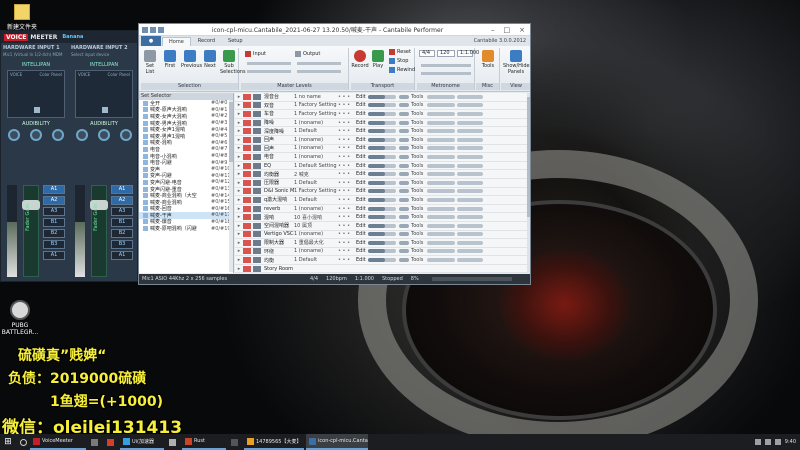  What do you see at coordinates (191, 59) in the screenshot?
I see `previous-button: Previous` at bounding box center [191, 59].